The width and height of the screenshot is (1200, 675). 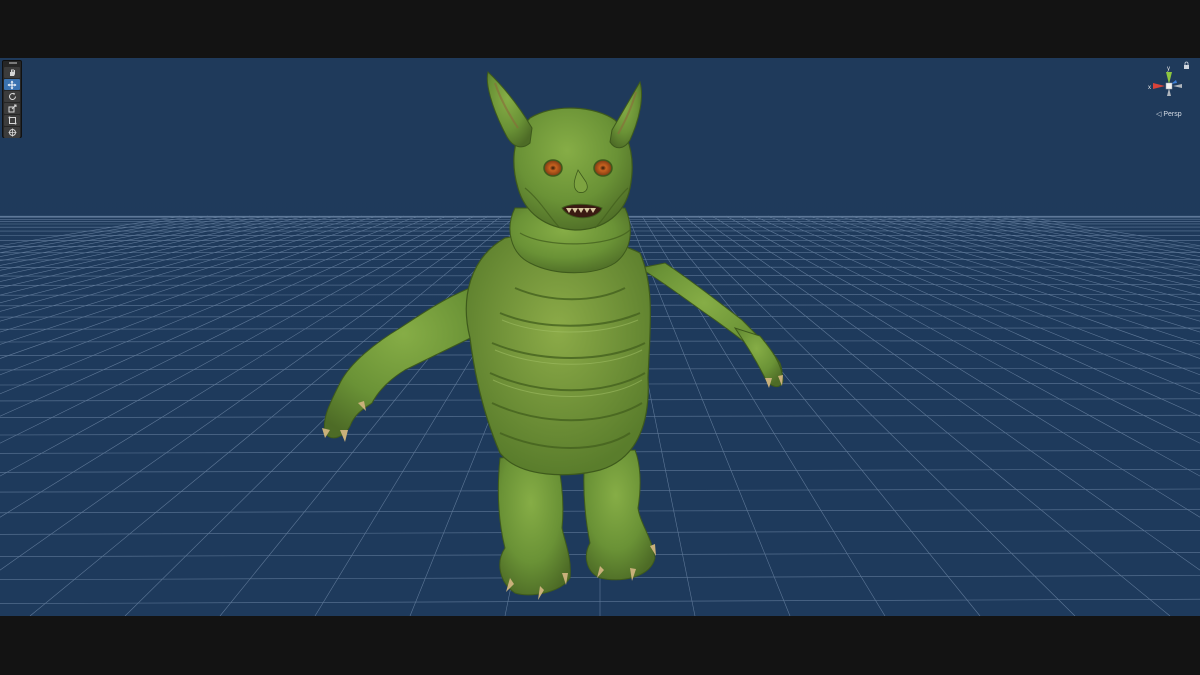 I want to click on gizmo-y-label: y, so click(x=1168, y=69).